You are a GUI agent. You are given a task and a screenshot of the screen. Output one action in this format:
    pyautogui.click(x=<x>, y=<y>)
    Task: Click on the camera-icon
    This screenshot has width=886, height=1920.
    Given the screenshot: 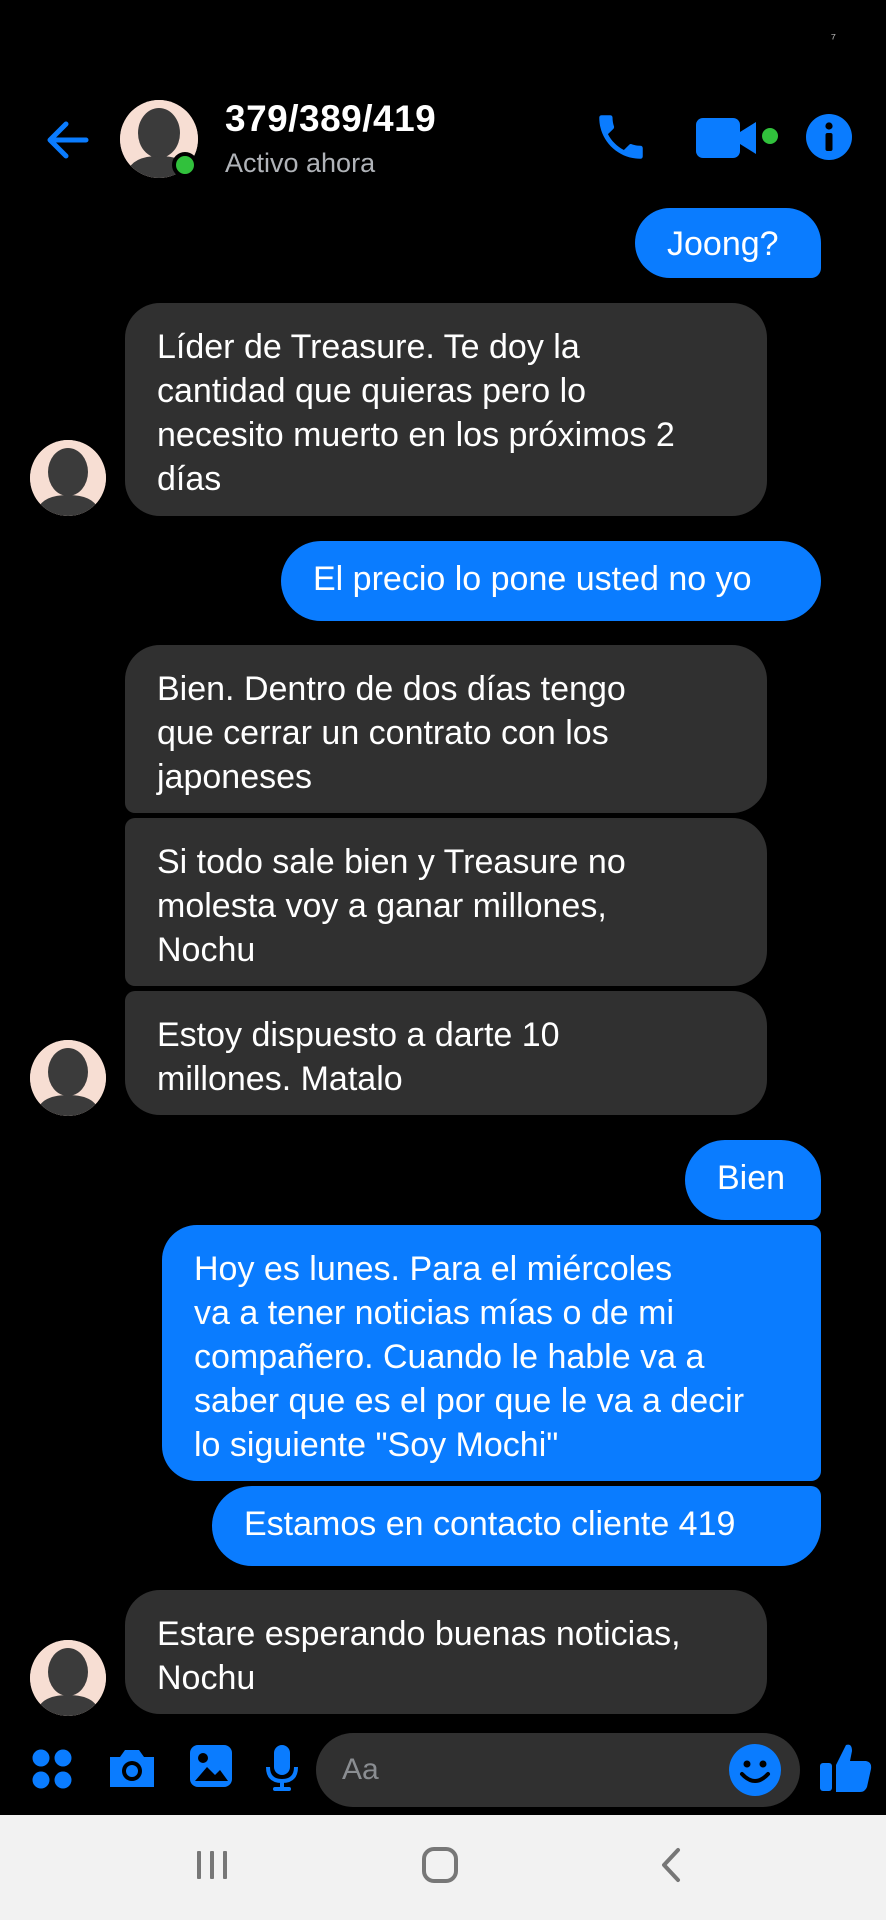 What is the action you would take?
    pyautogui.click(x=132, y=1770)
    